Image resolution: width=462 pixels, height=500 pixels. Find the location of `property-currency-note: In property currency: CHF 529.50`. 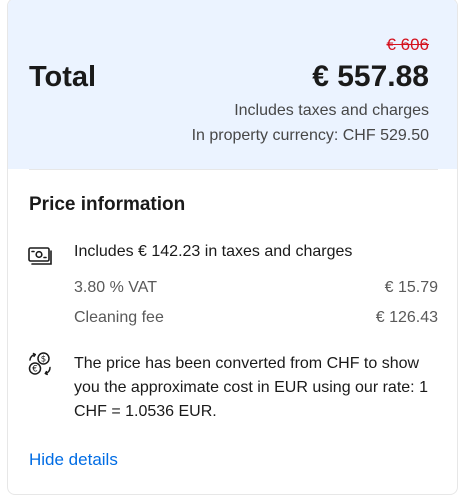

property-currency-note: In property currency: CHF 529.50 is located at coordinates (310, 135).